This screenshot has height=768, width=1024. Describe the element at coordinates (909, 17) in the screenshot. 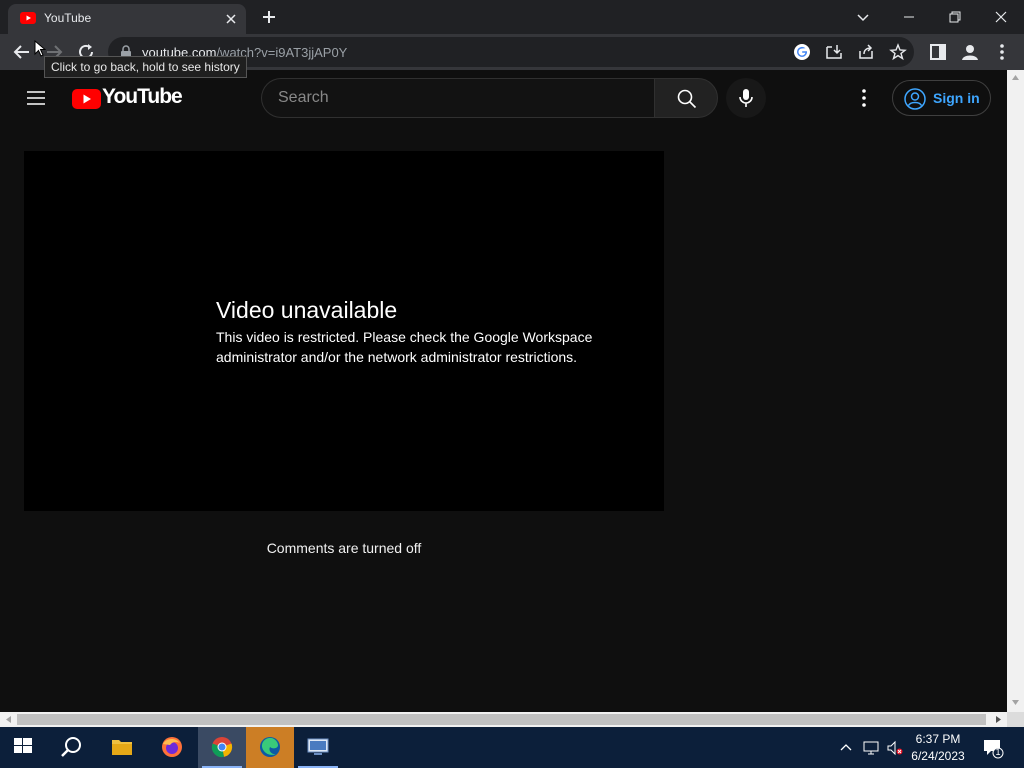

I see `minimize-icon` at that location.